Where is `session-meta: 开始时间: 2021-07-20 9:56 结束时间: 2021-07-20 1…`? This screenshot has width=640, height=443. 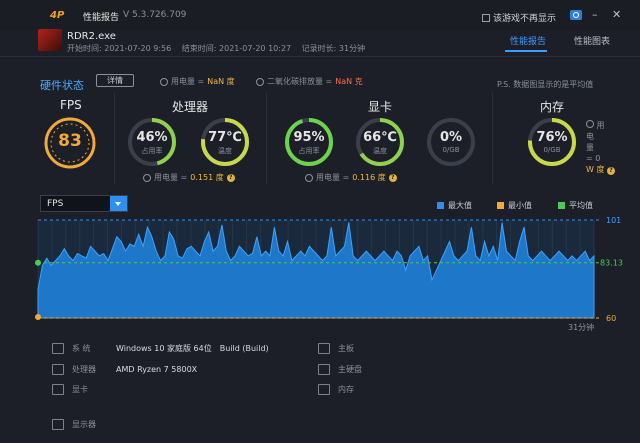
session-meta: 开始时间: 2021-07-20 9:56 结束时间: 2021-07-20 1… is located at coordinates (220, 48).